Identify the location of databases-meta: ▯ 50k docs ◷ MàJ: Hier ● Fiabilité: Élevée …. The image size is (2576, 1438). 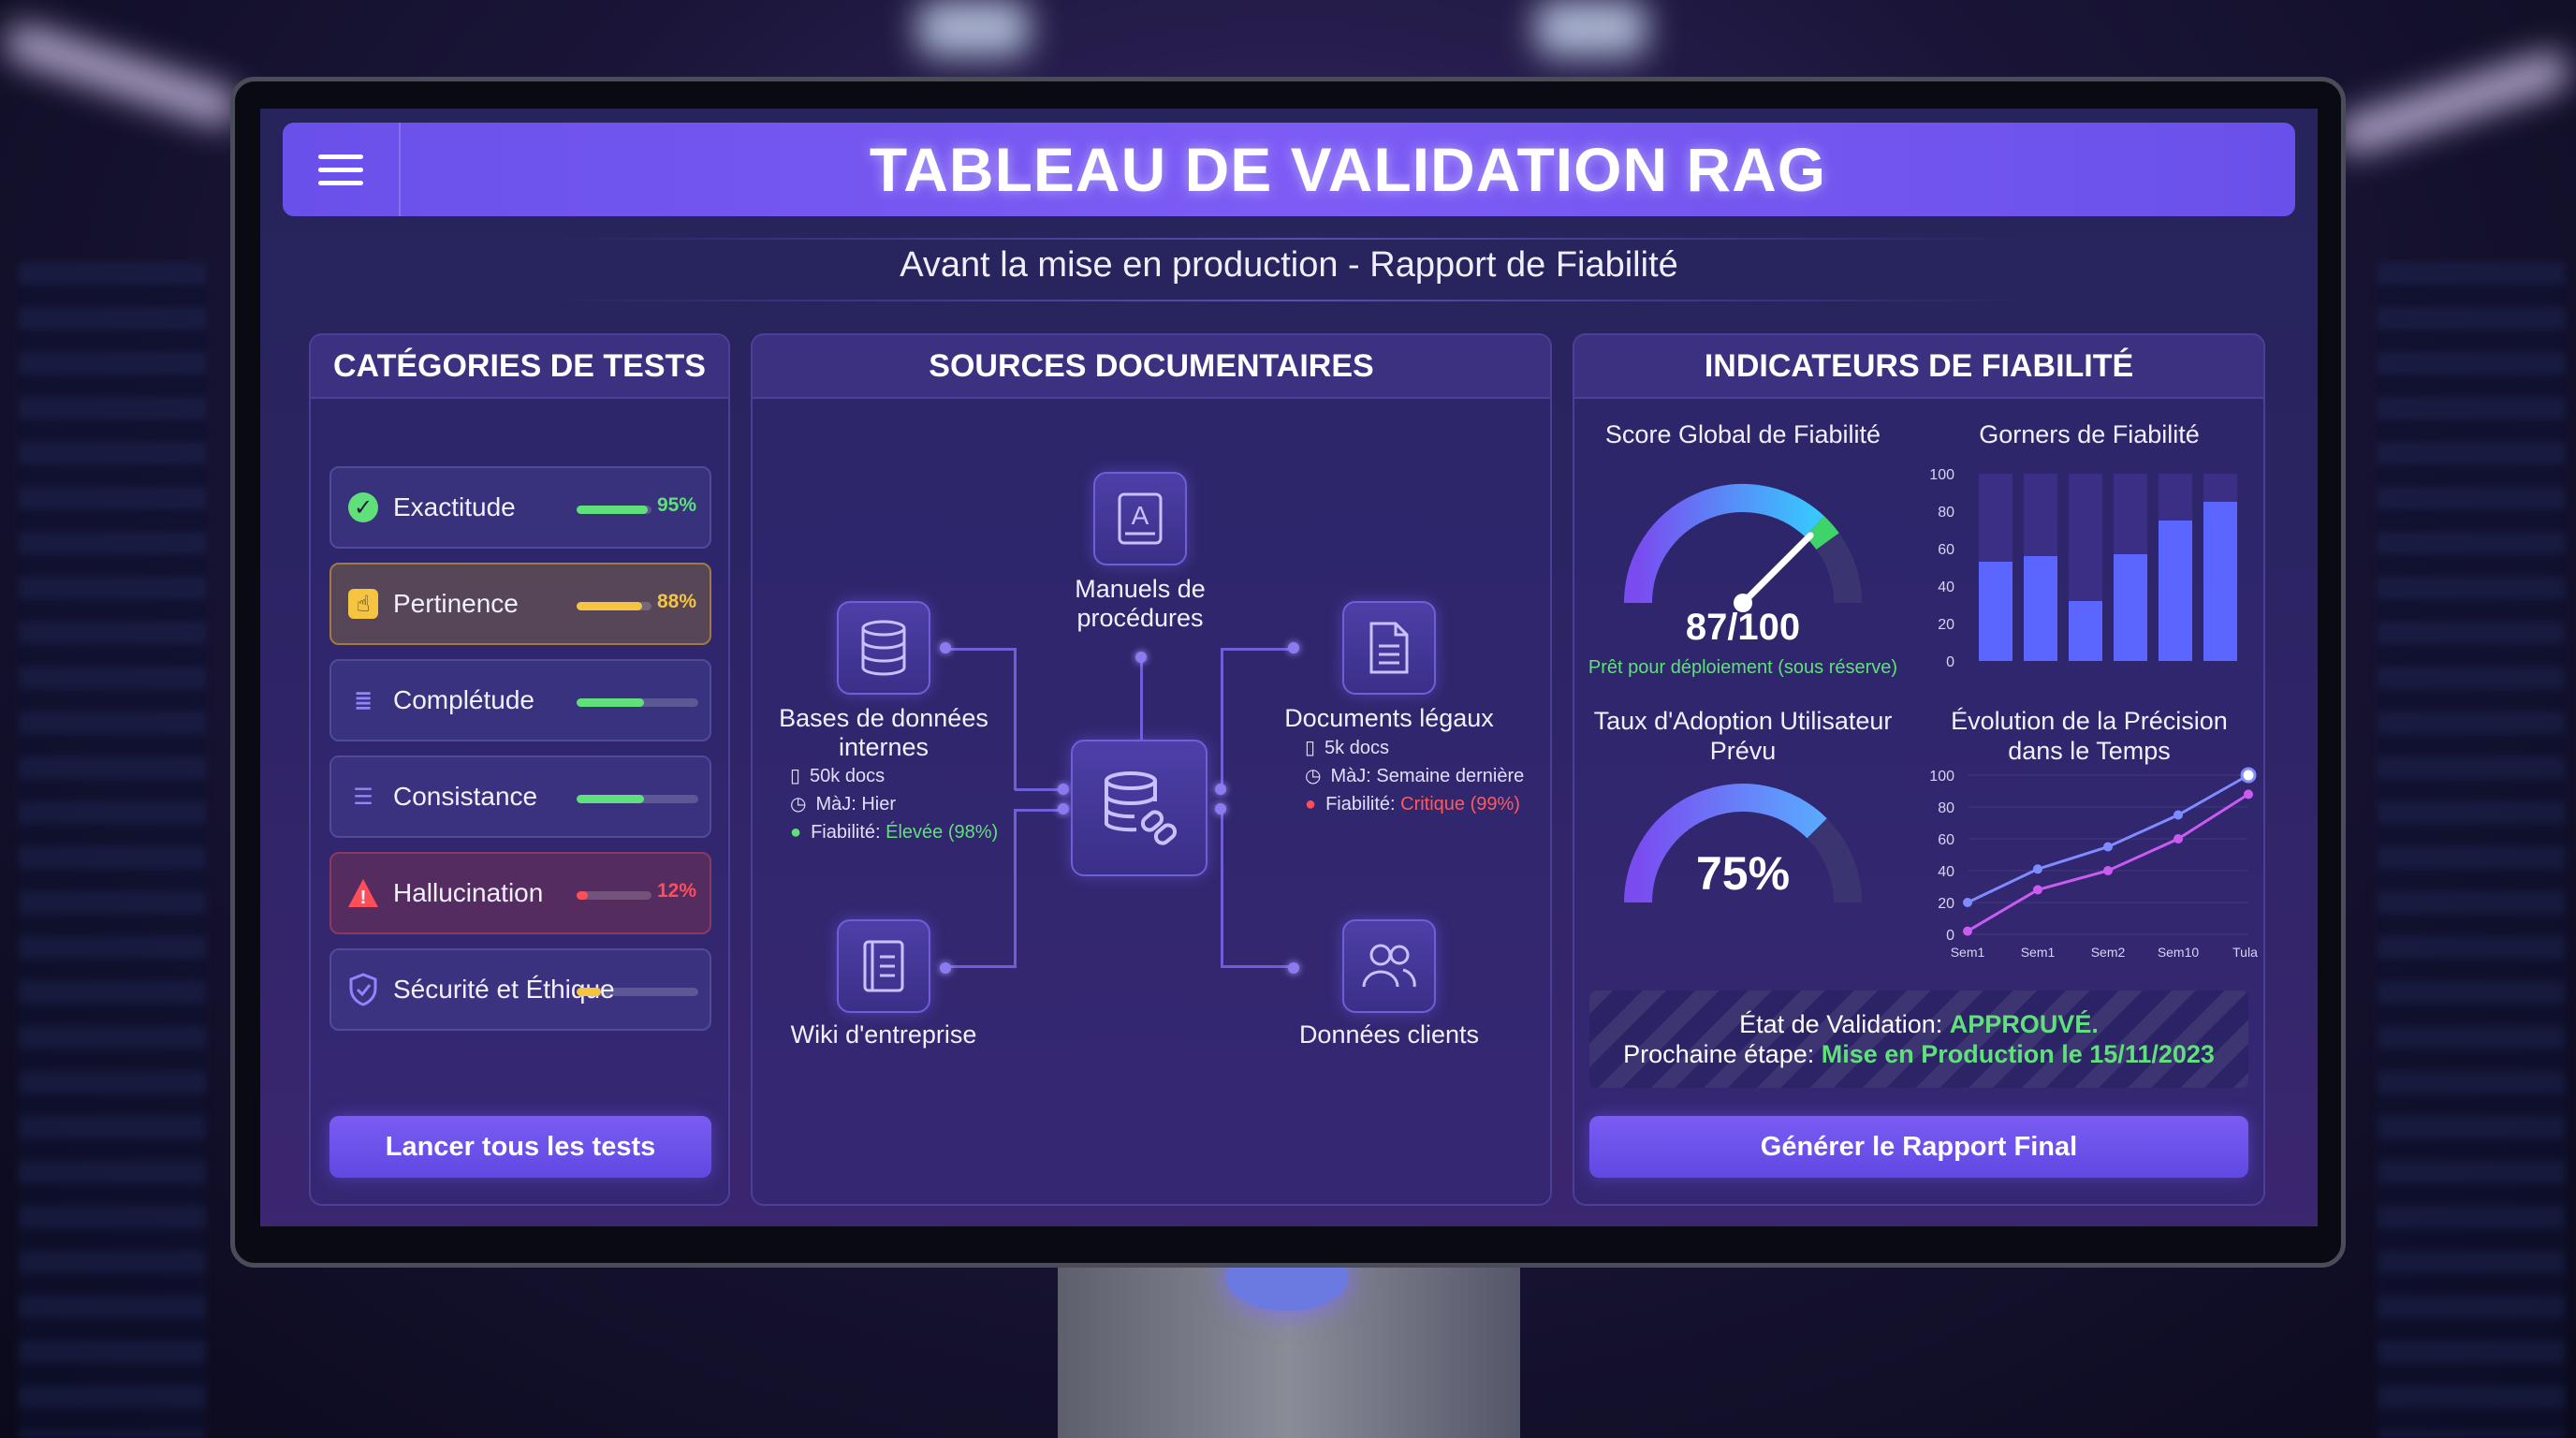
(894, 804).